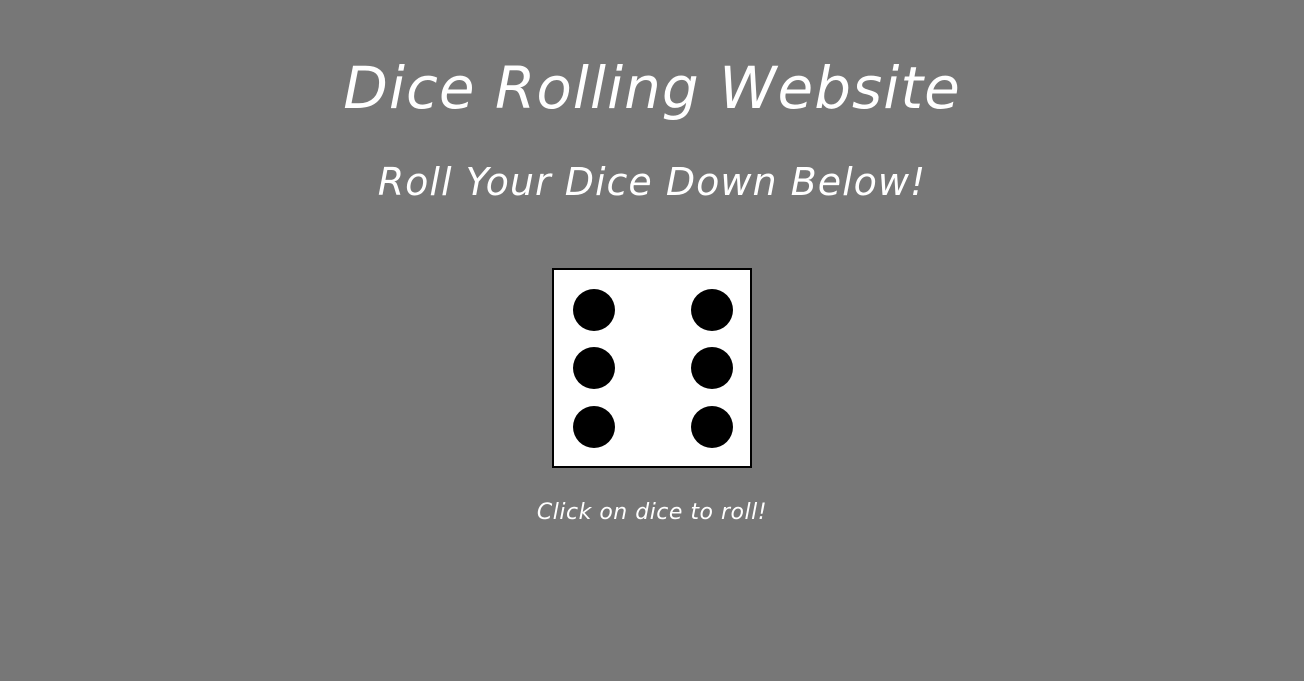  I want to click on roll-hint: Click on dice to roll!, so click(652, 512).